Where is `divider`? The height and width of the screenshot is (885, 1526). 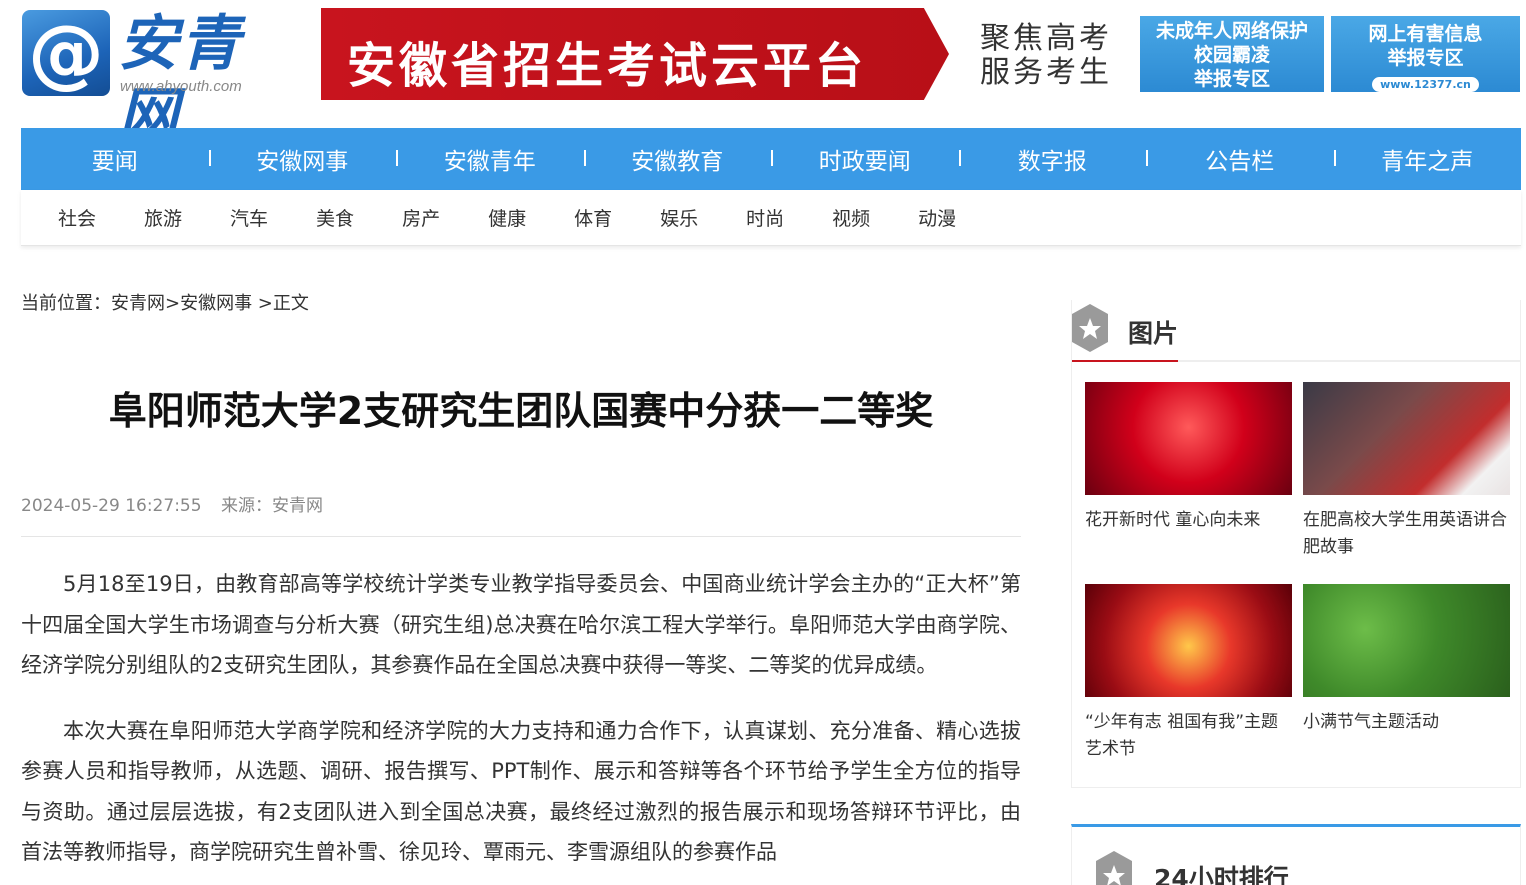
divider is located at coordinates (521, 536).